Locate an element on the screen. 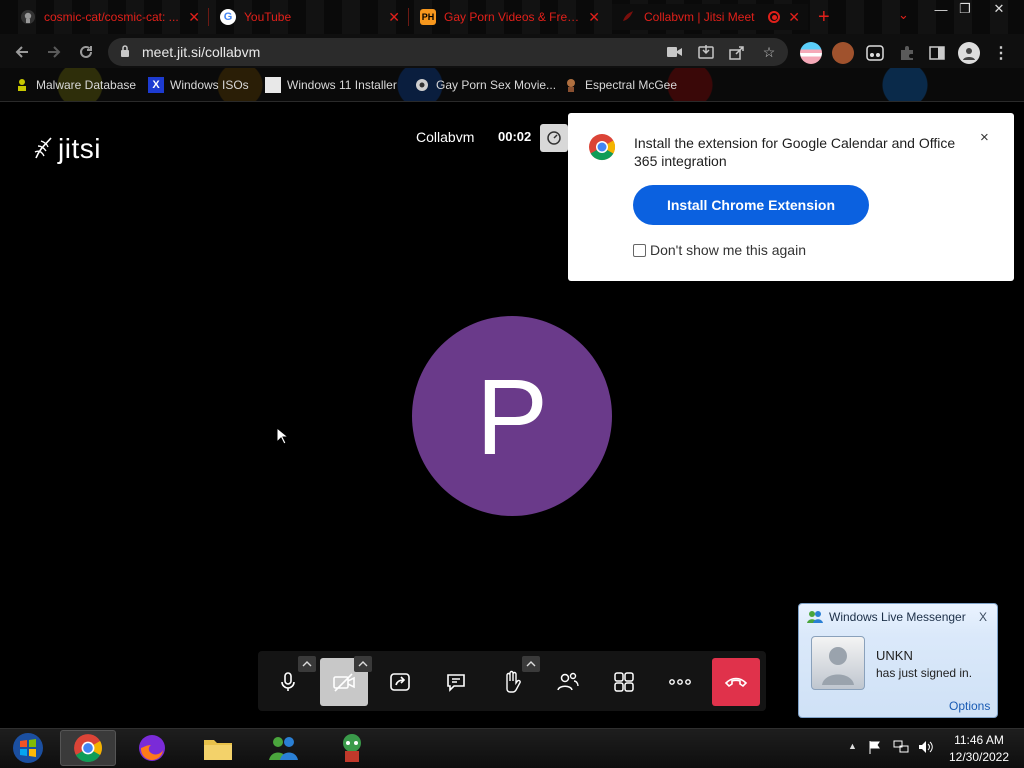 The width and height of the screenshot is (1024, 768). hang-up-button is located at coordinates (736, 682).